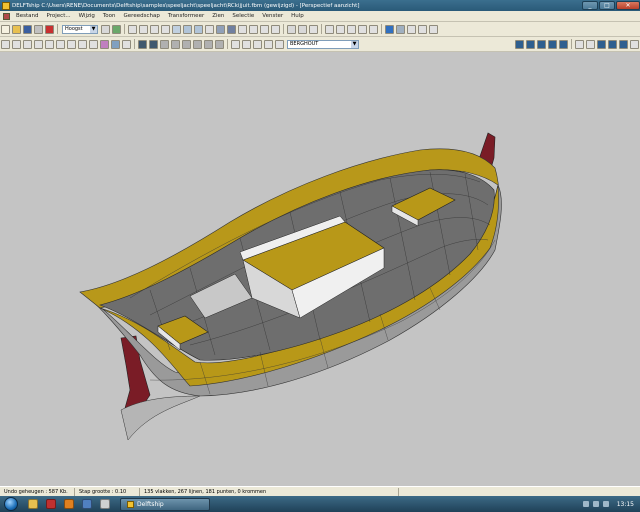 This screenshot has height=512, width=640. I want to click on view-boat-c-icon, so click(541, 44).